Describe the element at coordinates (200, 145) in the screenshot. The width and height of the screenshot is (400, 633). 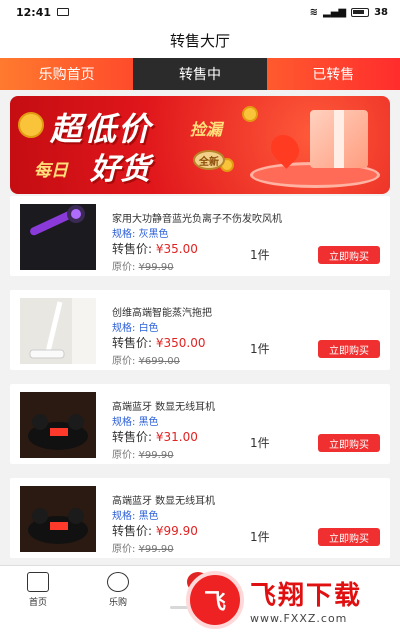
I see `promo-banner: 超低价 捡漏 每日 好货 全新` at that location.